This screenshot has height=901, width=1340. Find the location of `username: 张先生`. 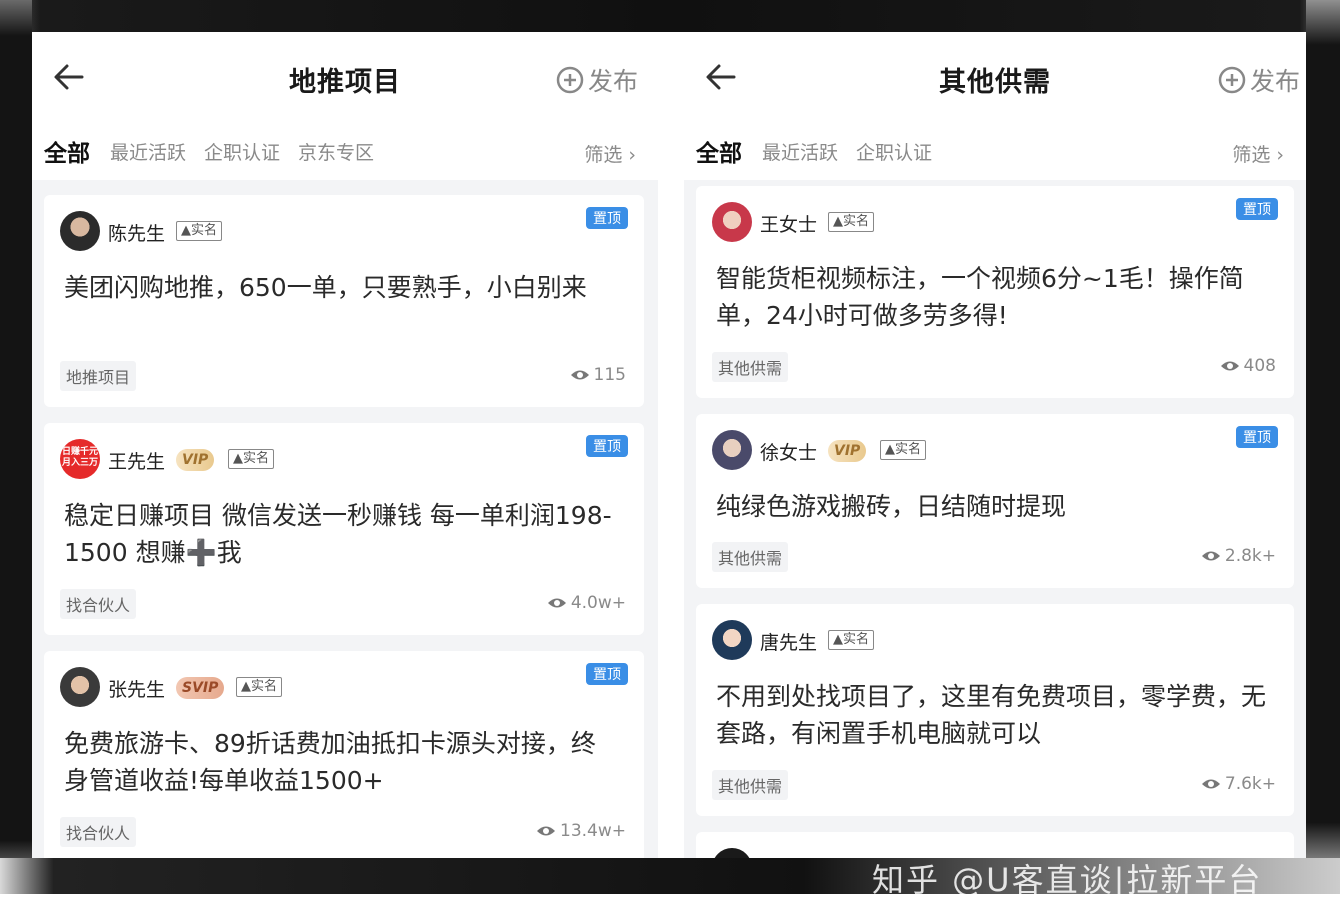

username: 张先生 is located at coordinates (136, 688).